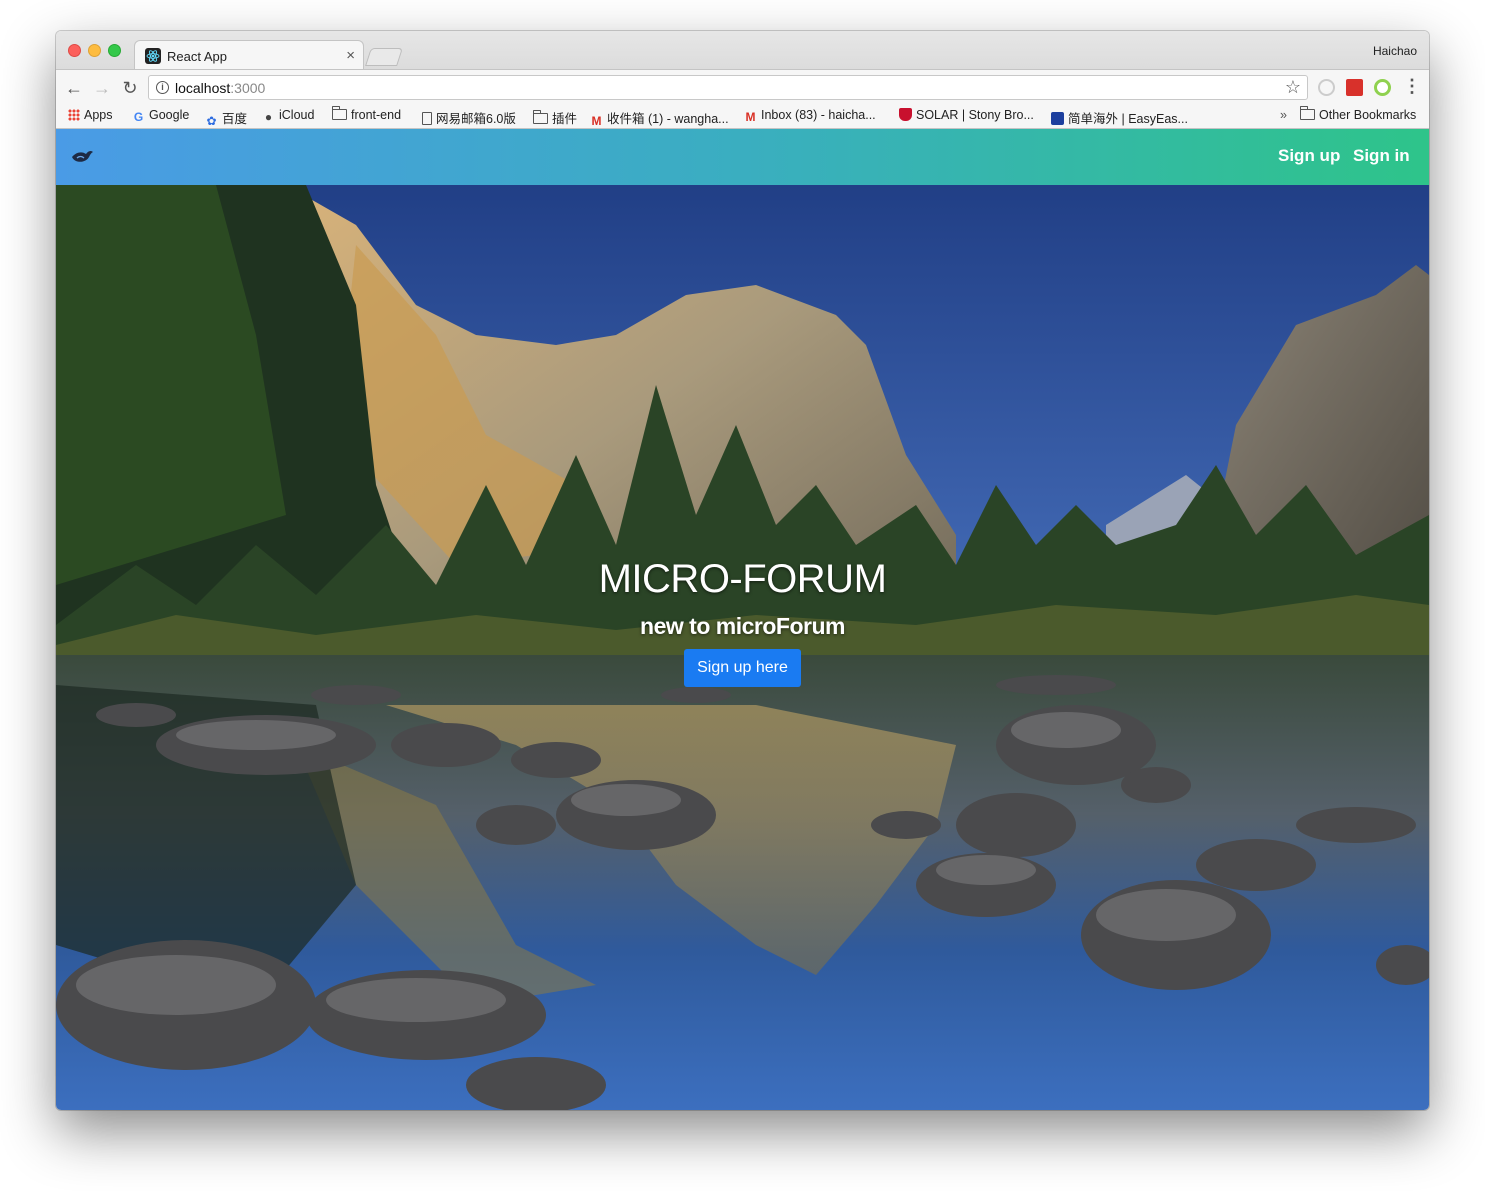 Image resolution: width=1485 pixels, height=1191 pixels. What do you see at coordinates (74, 50) in the screenshot?
I see `close-window-button` at bounding box center [74, 50].